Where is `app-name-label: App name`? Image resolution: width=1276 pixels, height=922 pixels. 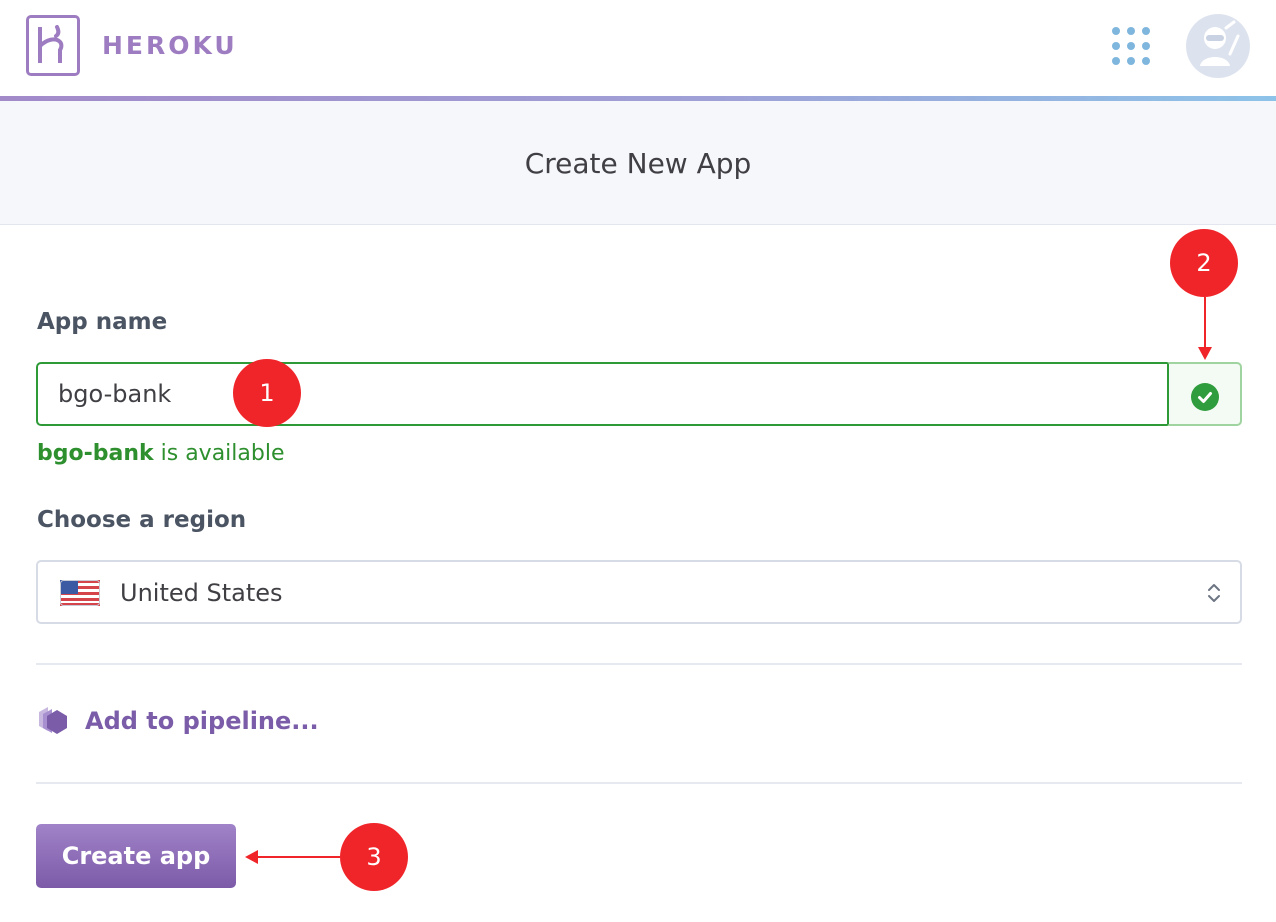
app-name-label: App name is located at coordinates (102, 322).